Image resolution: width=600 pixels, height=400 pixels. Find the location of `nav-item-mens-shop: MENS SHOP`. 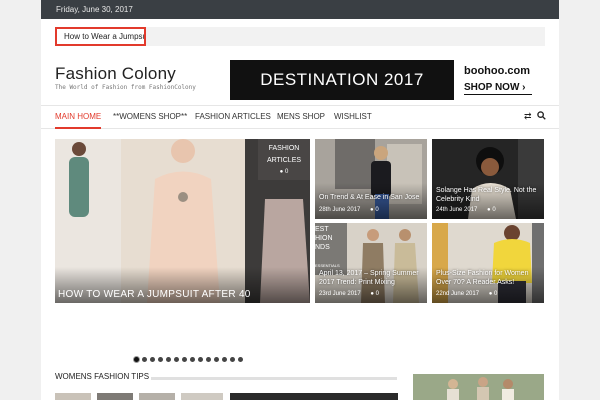

nav-item-mens-shop: MENS SHOP is located at coordinates (301, 117).